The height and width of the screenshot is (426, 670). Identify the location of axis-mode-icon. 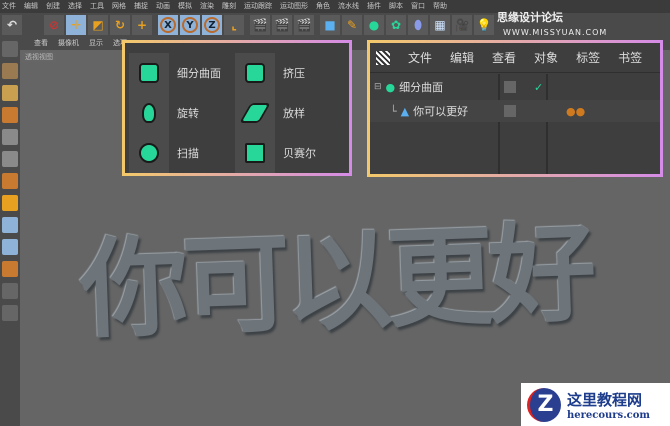
(10, 203).